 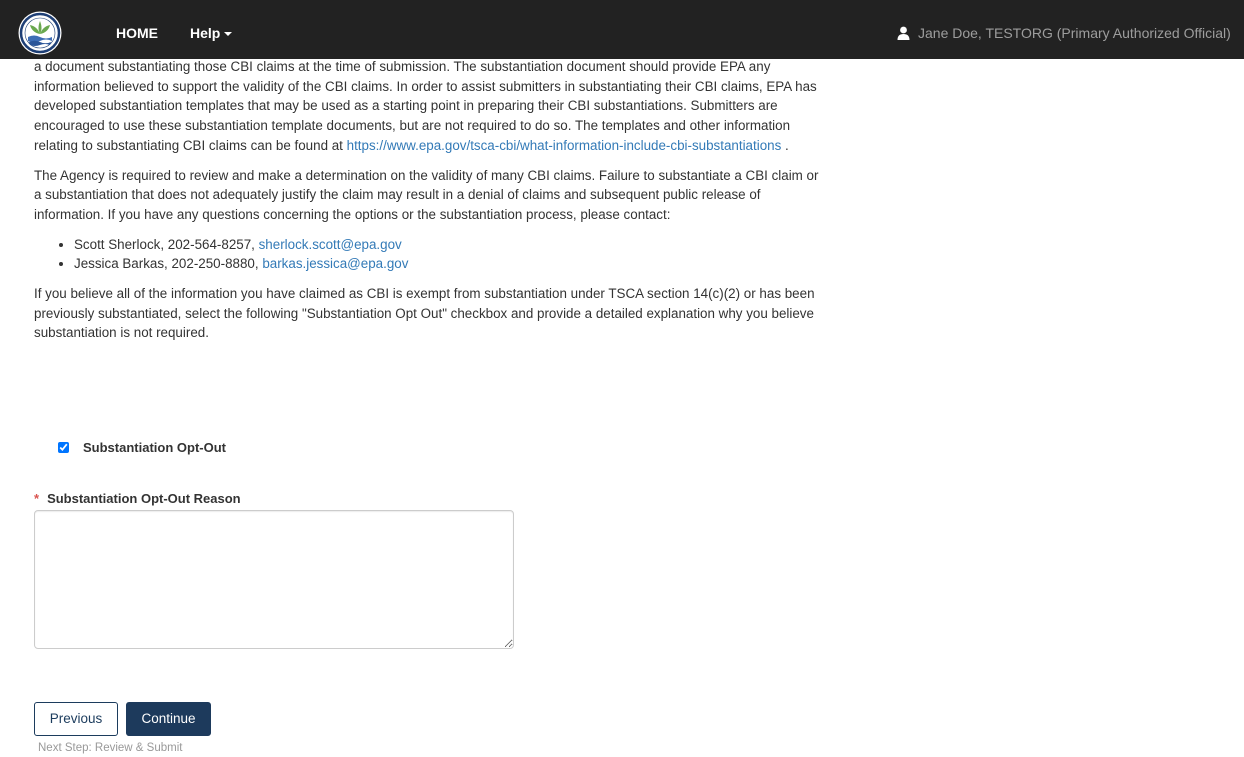 I want to click on nav-home-link: HOME, so click(x=137, y=33).